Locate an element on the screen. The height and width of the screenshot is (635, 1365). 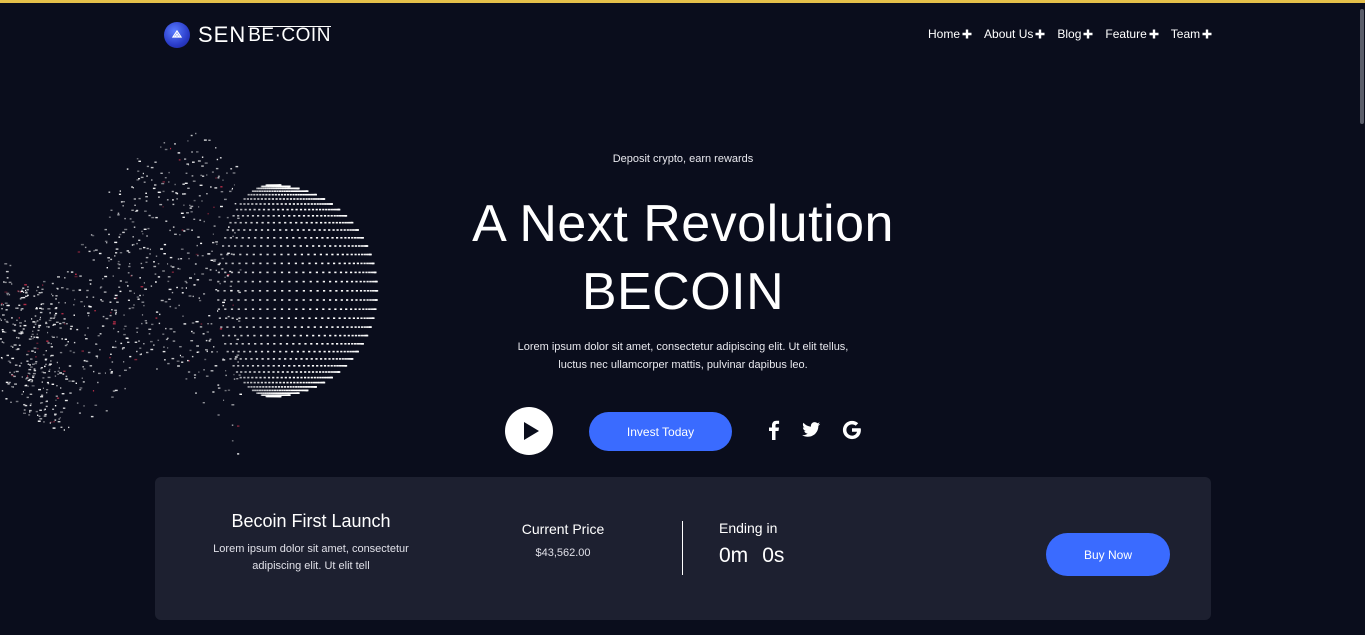
google-icon is located at coordinates (851, 430).